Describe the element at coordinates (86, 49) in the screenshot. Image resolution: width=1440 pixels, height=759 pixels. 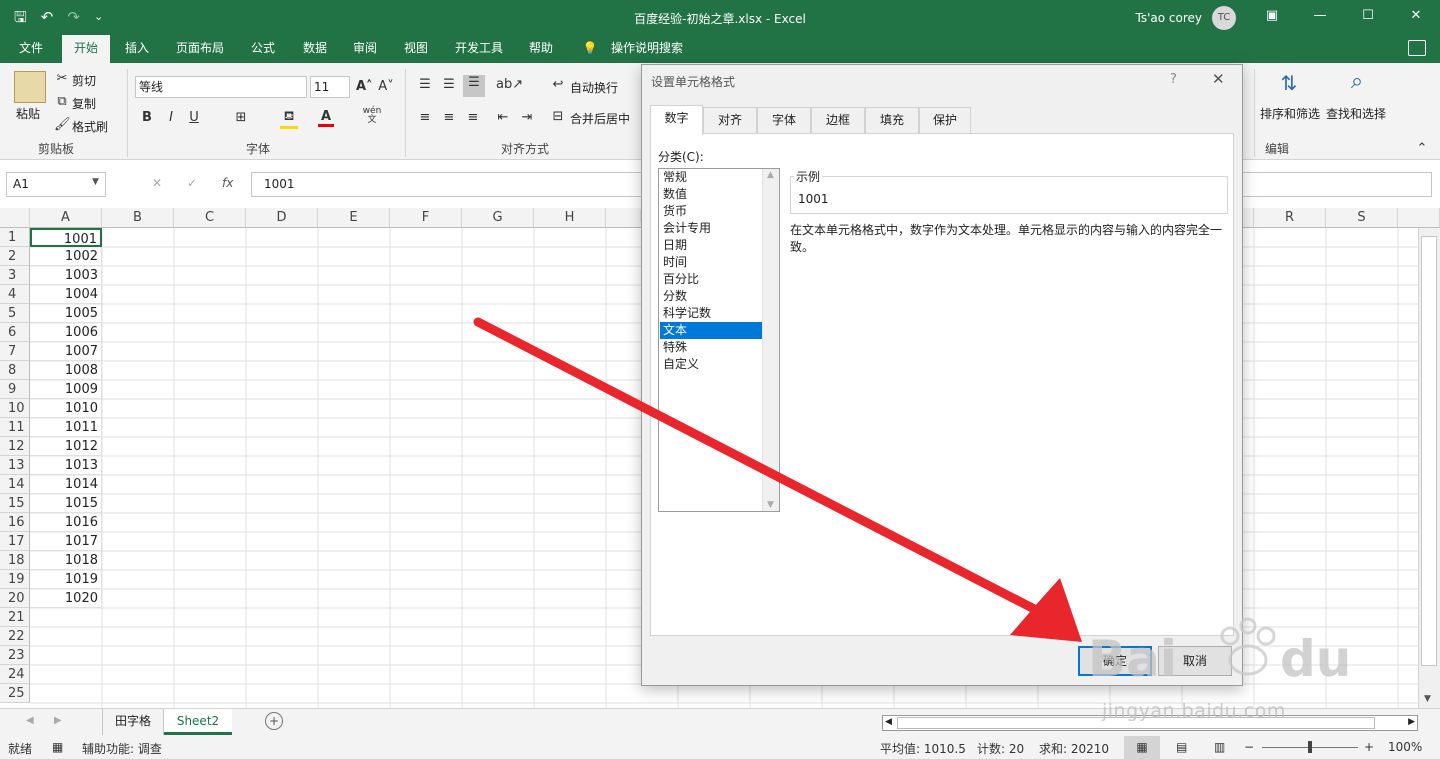
I see `tab-home: 开始` at that location.